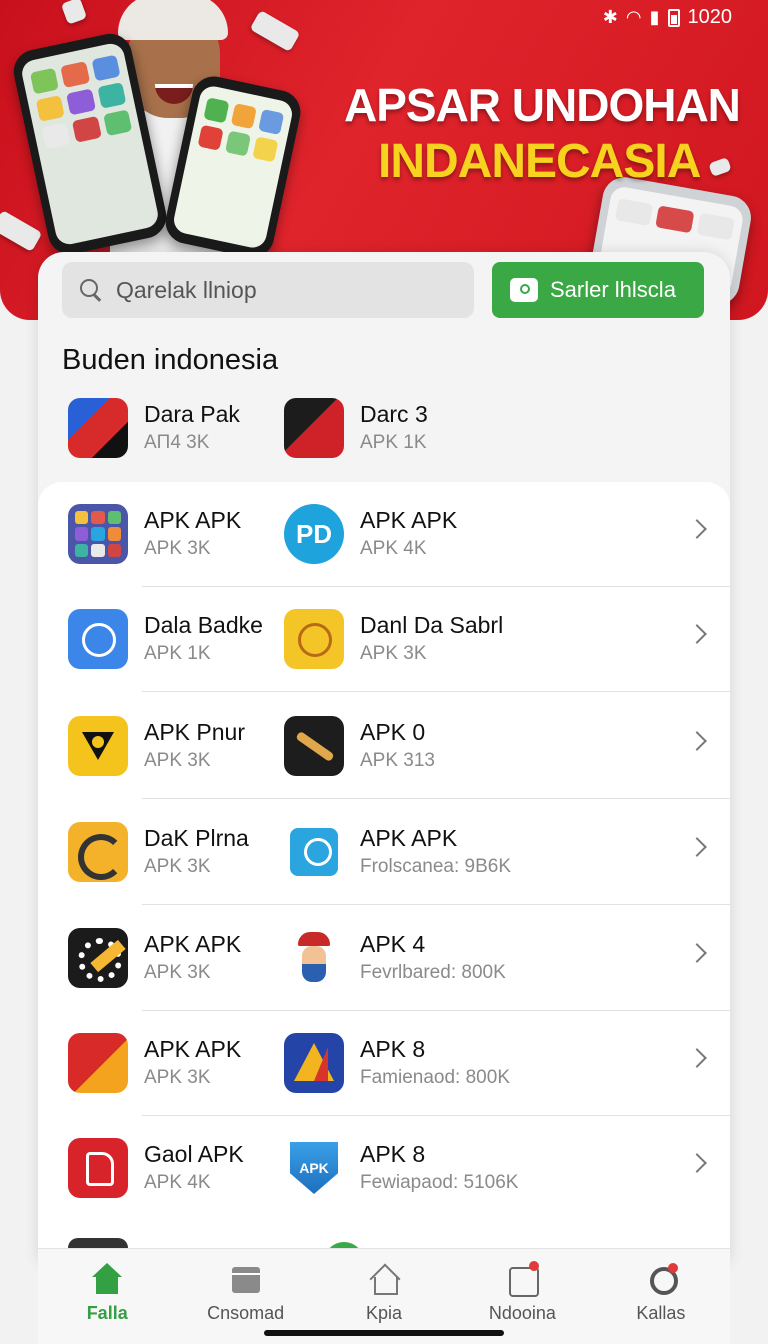 The image size is (768, 1344). What do you see at coordinates (436, 866) in the screenshot?
I see `app-meta: Frolscanea: 9B6K` at bounding box center [436, 866].